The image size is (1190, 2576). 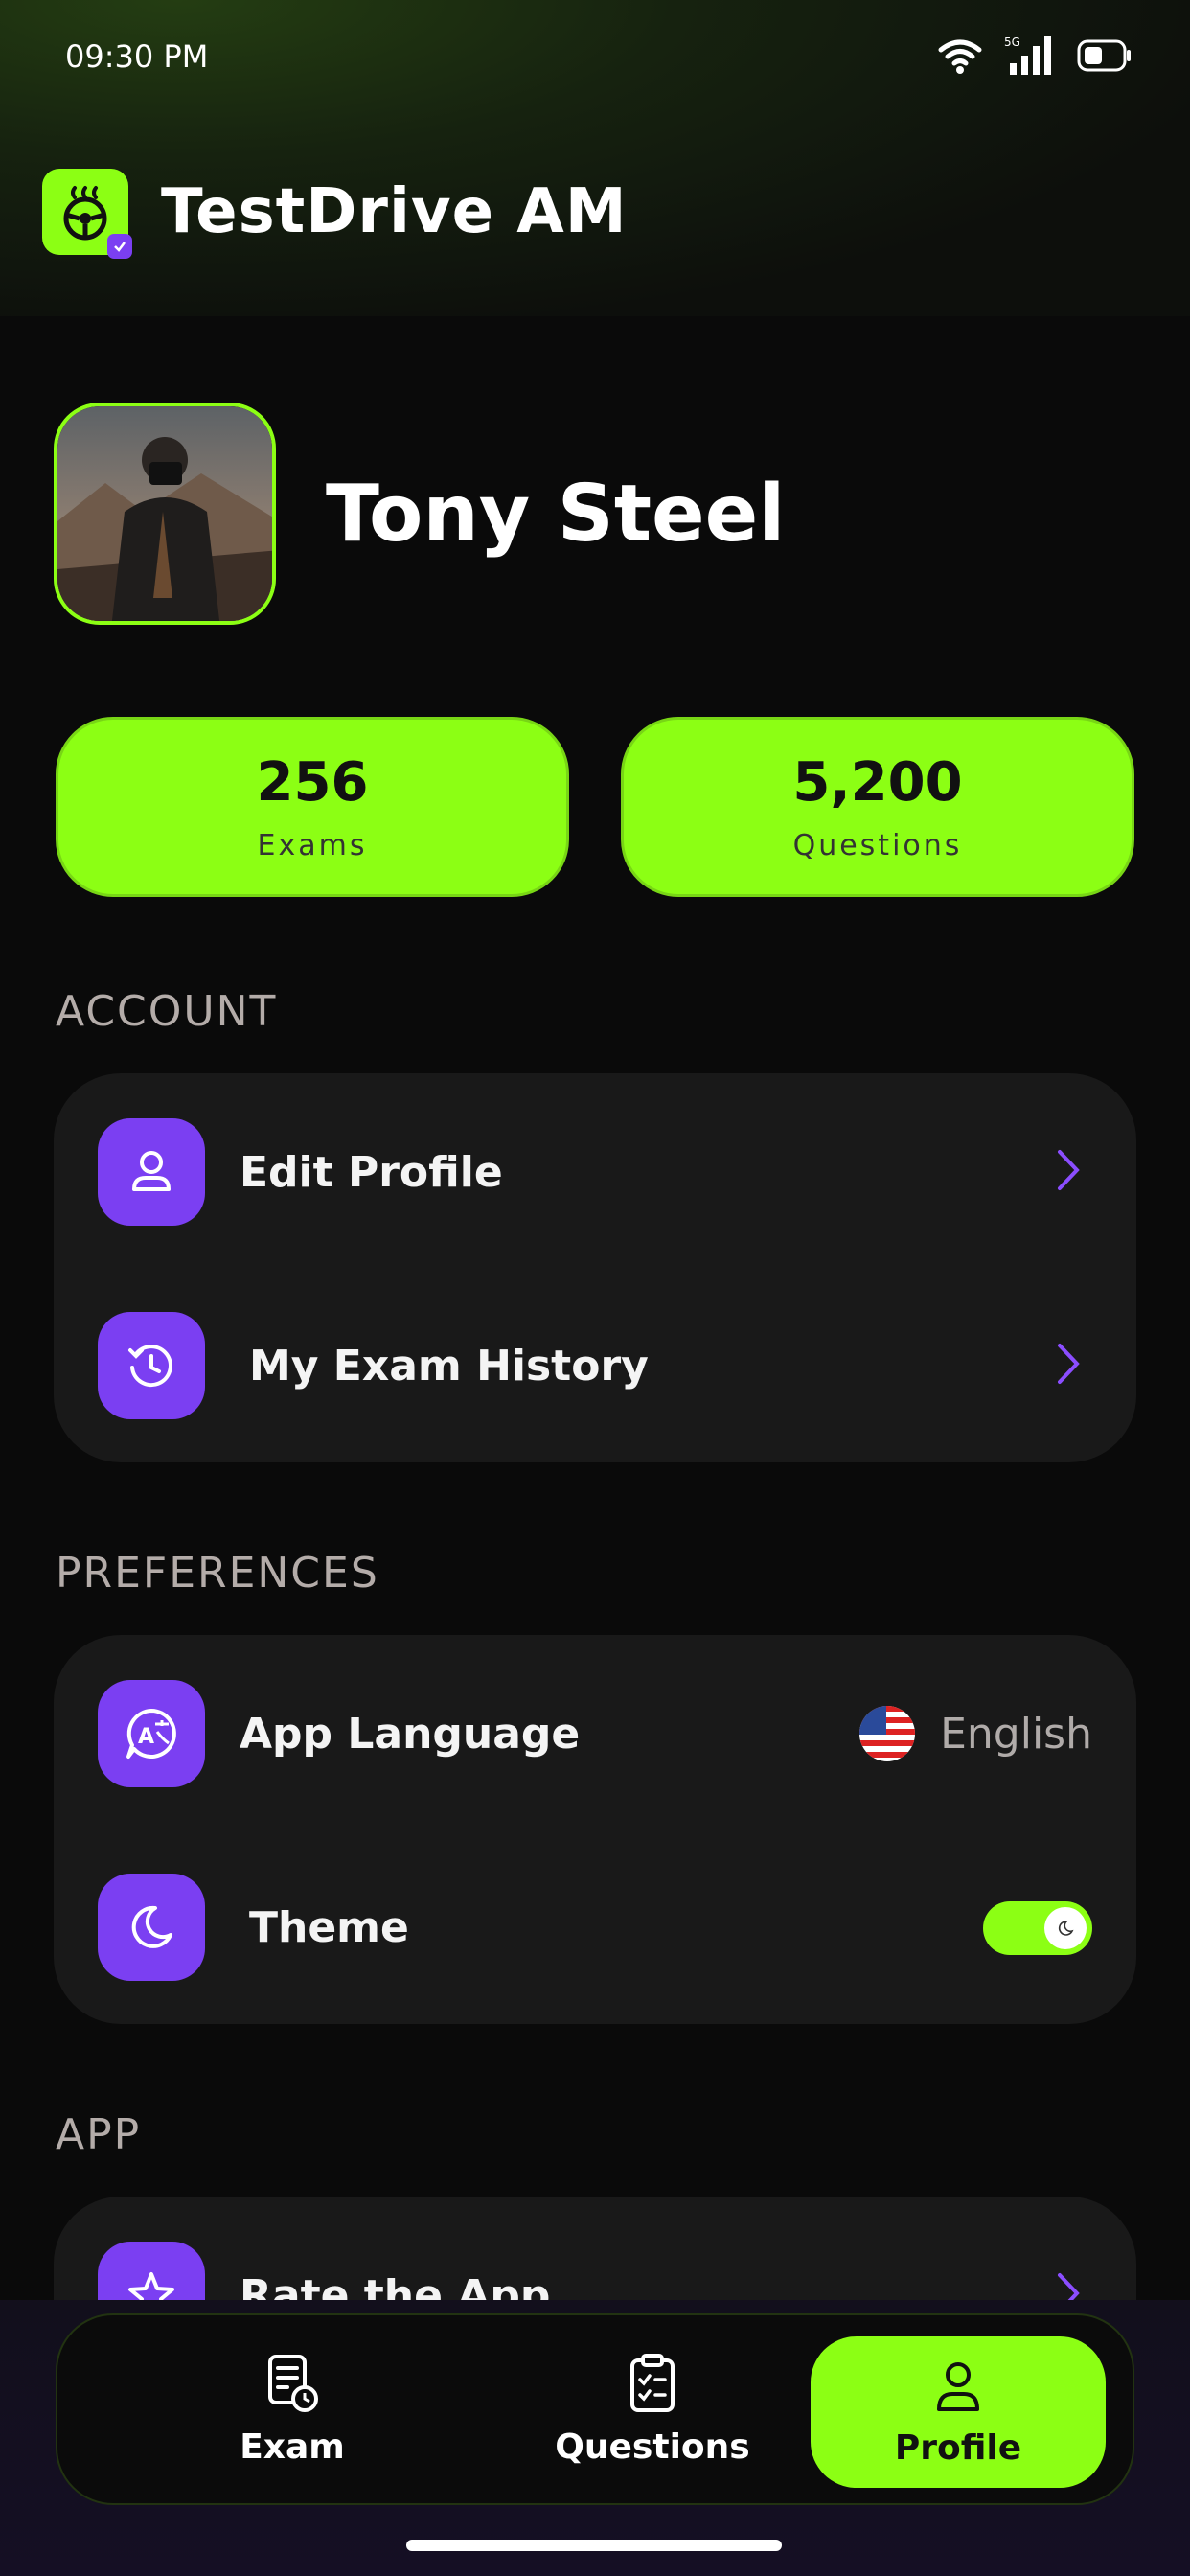 I want to click on language-value: English, so click(x=1016, y=1734).